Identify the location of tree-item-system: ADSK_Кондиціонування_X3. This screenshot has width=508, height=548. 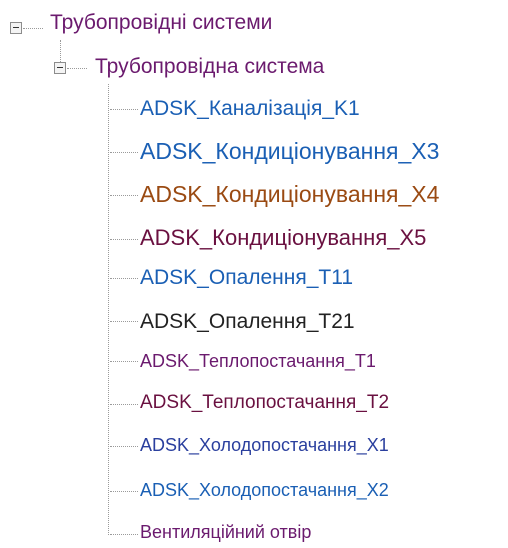
(289, 151).